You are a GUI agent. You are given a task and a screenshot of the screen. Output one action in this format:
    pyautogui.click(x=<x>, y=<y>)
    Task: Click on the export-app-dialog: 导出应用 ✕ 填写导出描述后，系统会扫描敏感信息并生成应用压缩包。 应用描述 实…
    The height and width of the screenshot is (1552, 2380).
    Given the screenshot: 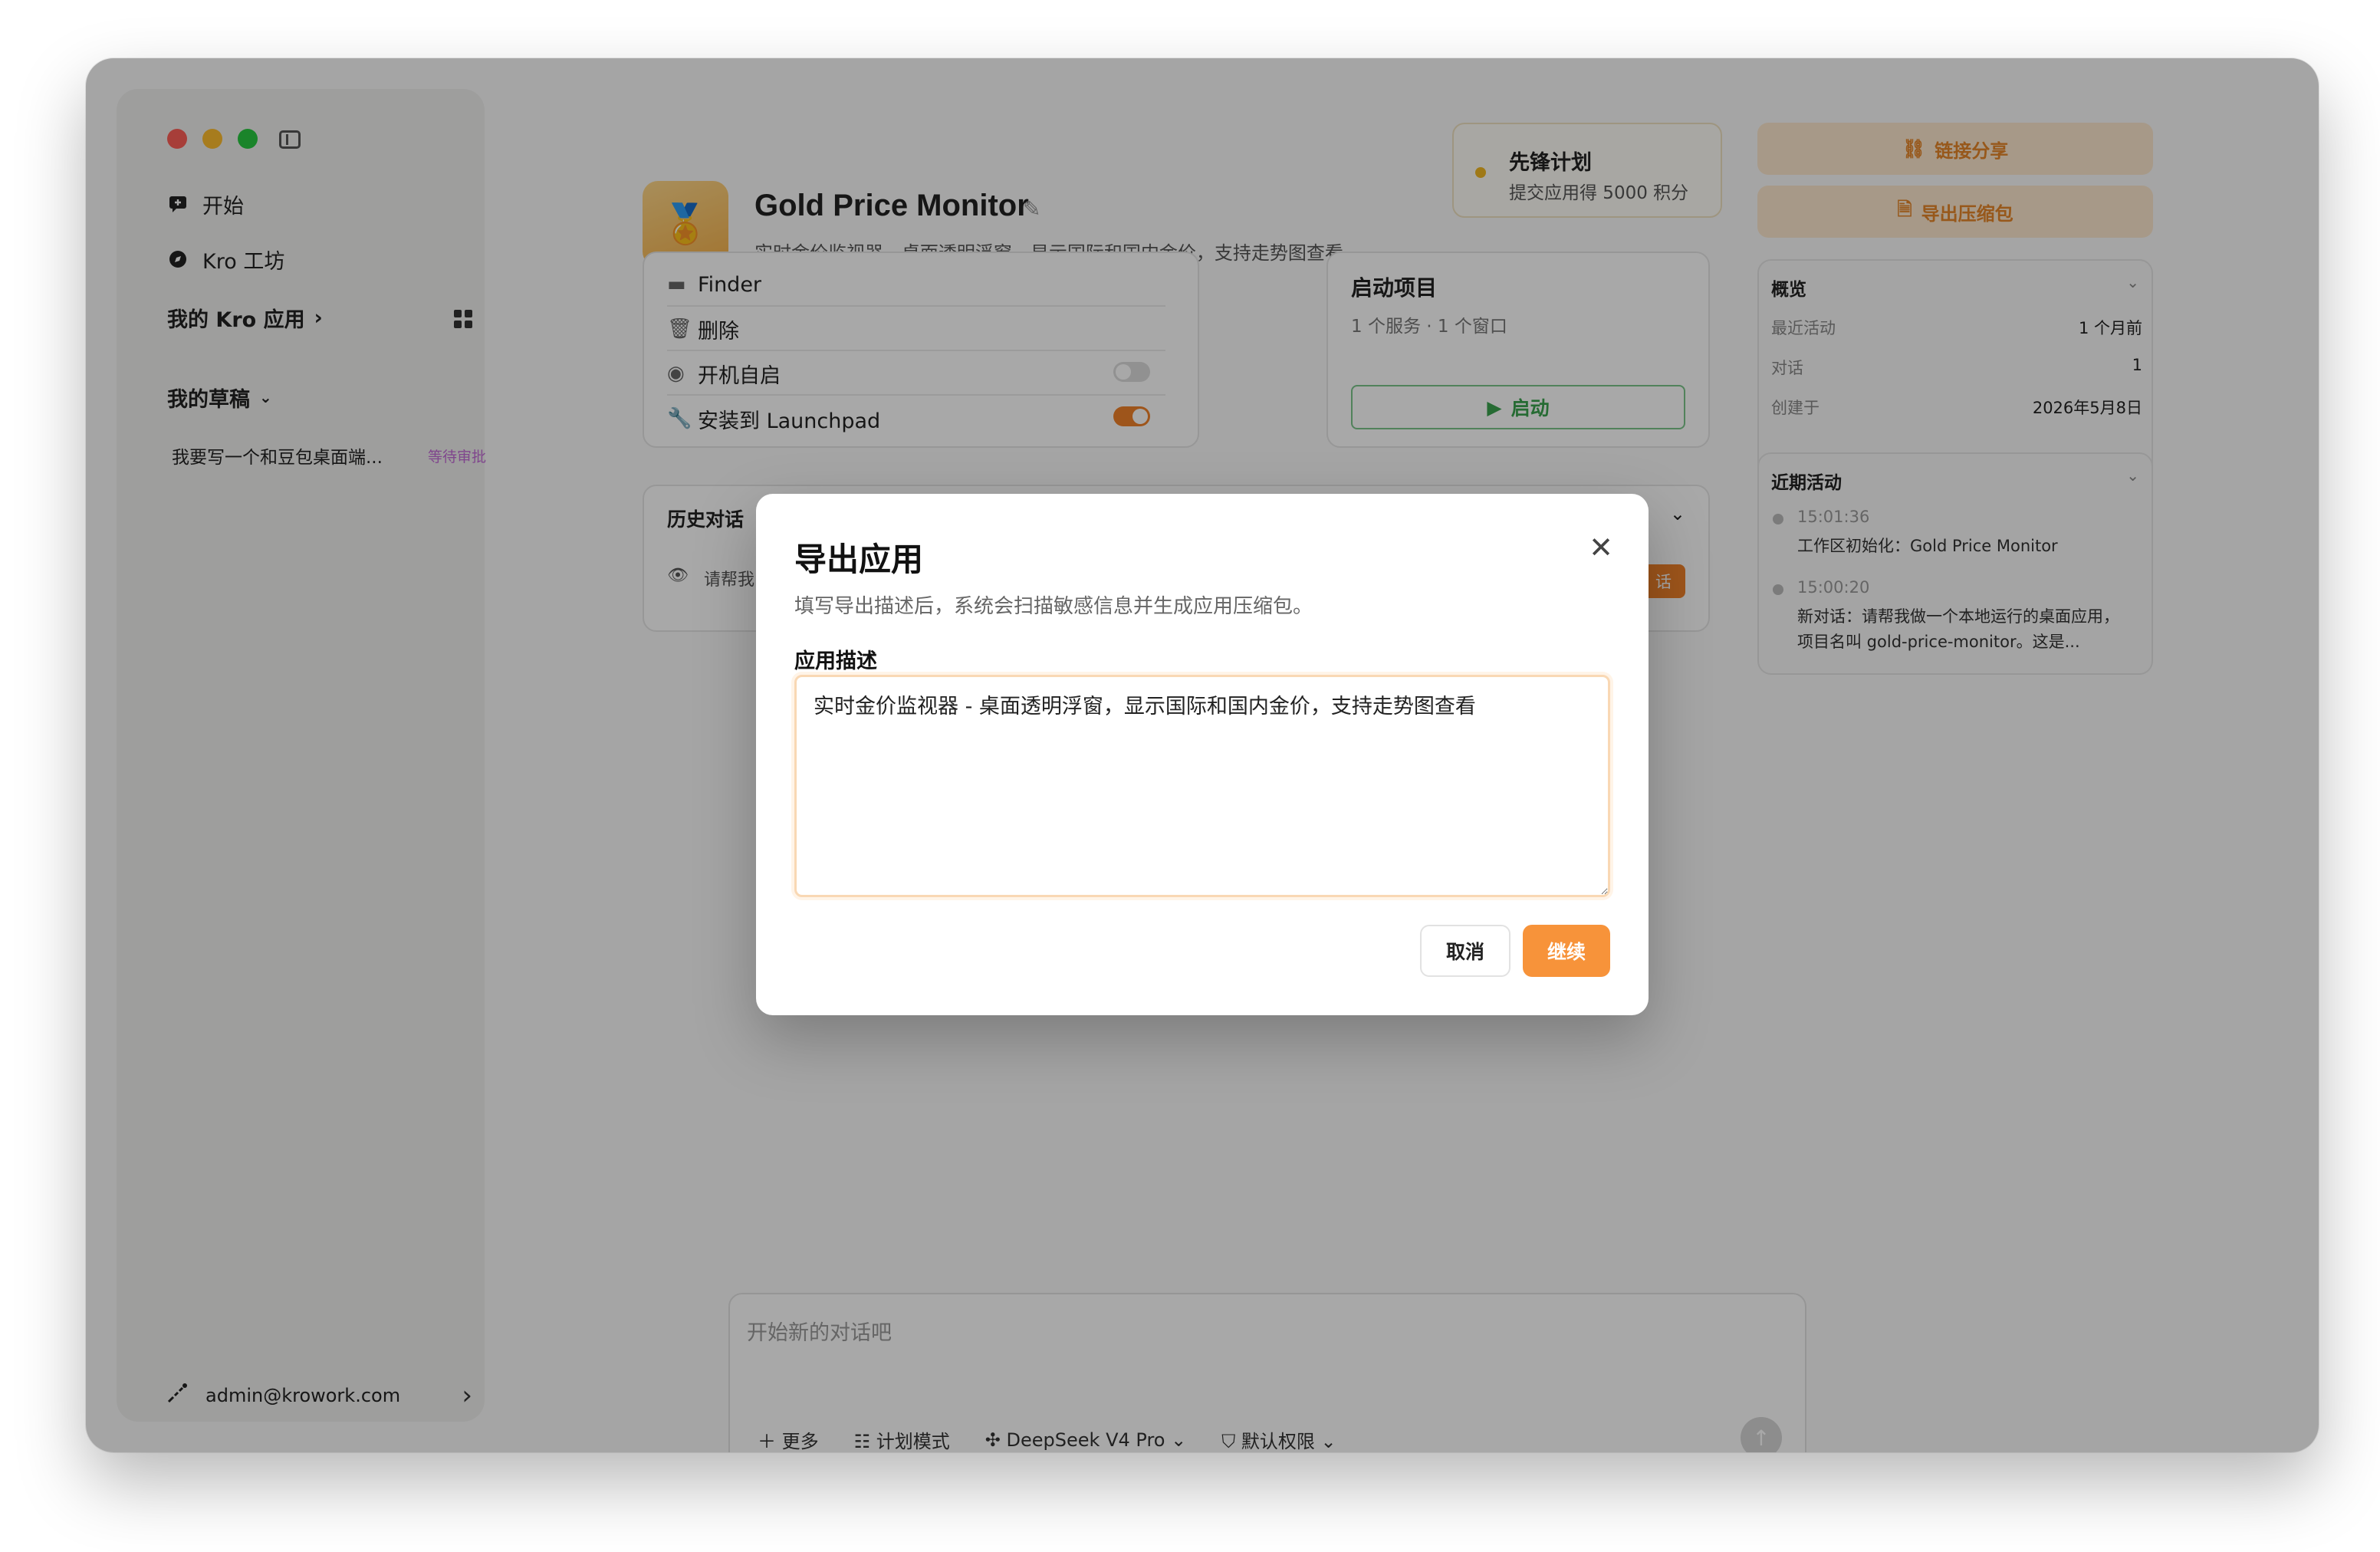 What is the action you would take?
    pyautogui.click(x=1202, y=754)
    